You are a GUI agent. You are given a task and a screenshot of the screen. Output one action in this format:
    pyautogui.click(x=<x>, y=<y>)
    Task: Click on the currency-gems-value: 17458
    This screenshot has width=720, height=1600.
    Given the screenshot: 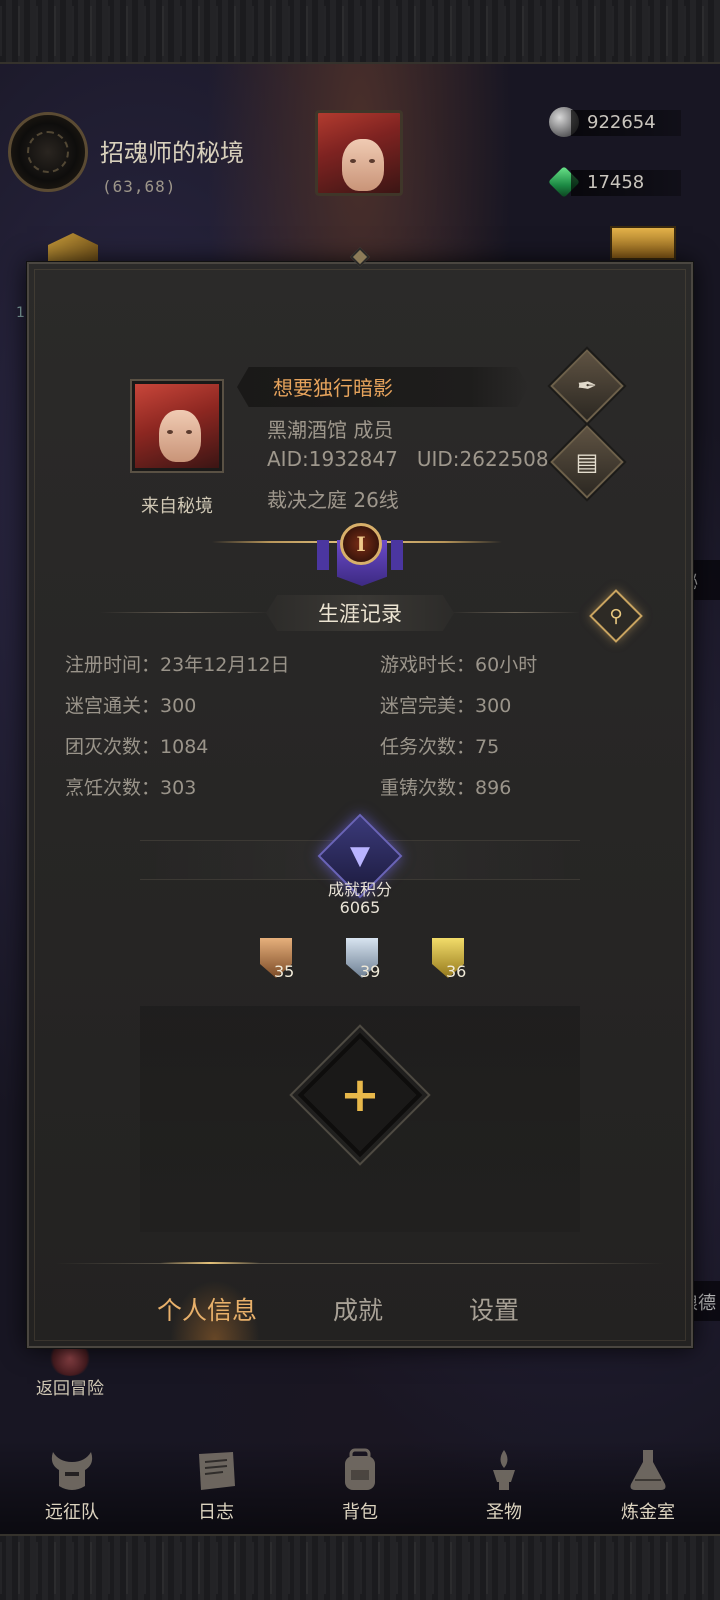 What is the action you would take?
    pyautogui.click(x=626, y=183)
    